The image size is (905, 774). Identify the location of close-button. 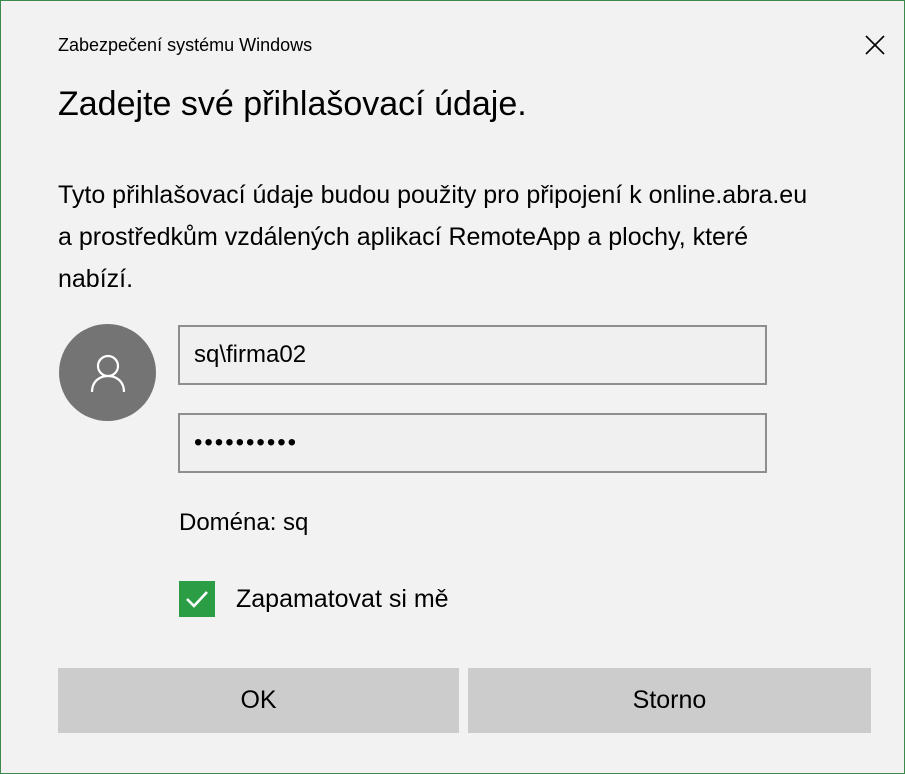
(875, 45).